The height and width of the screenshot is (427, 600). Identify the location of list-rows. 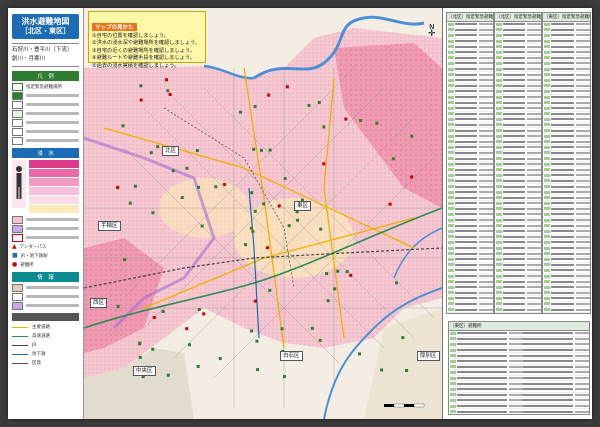
(470, 167).